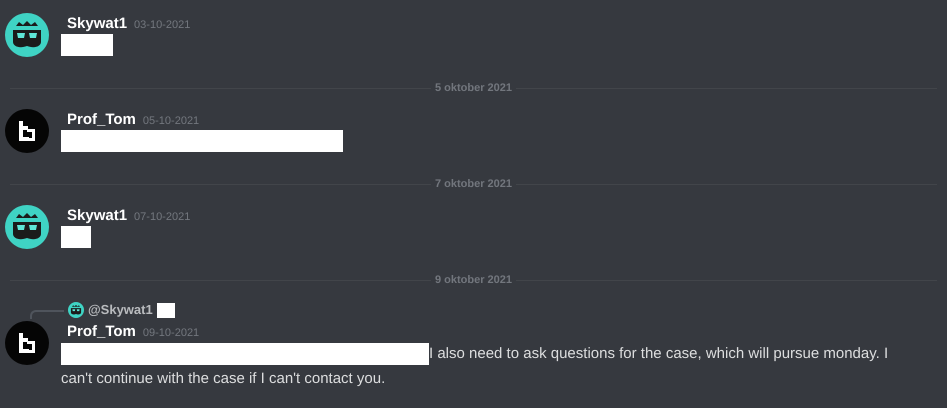  I want to click on message-text: I also need to ask questions for the case, which will pursue monday. I, so click(658, 354).